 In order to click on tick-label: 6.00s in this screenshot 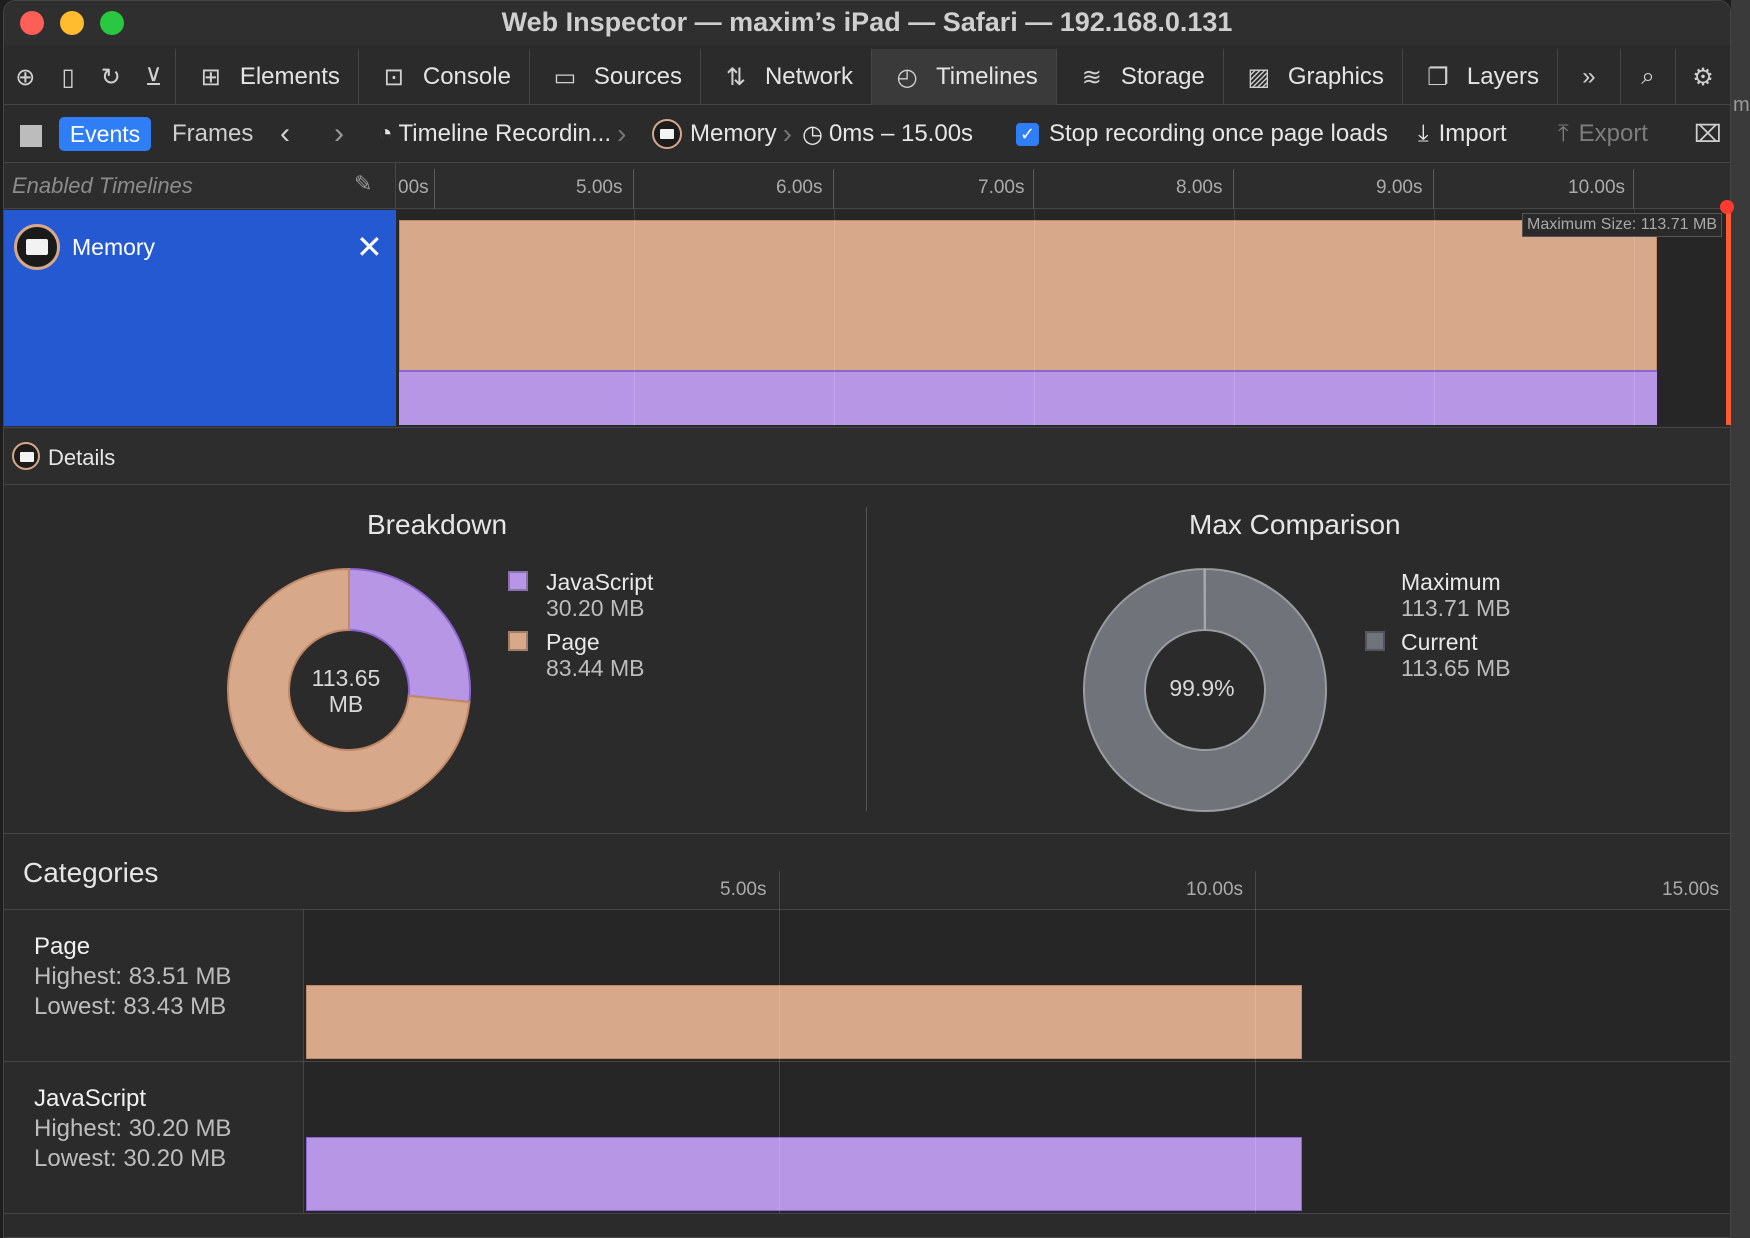, I will do `click(799, 187)`.